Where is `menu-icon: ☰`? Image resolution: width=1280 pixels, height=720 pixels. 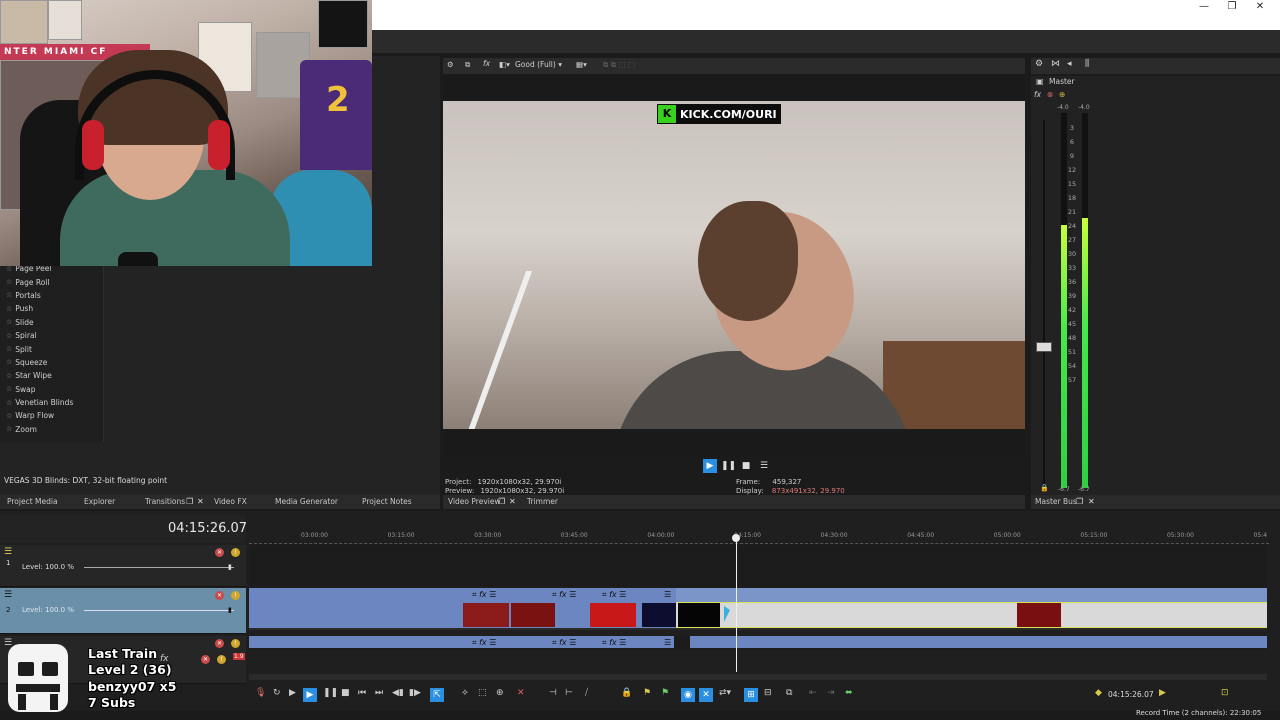
menu-icon: ☰ is located at coordinates (764, 466).